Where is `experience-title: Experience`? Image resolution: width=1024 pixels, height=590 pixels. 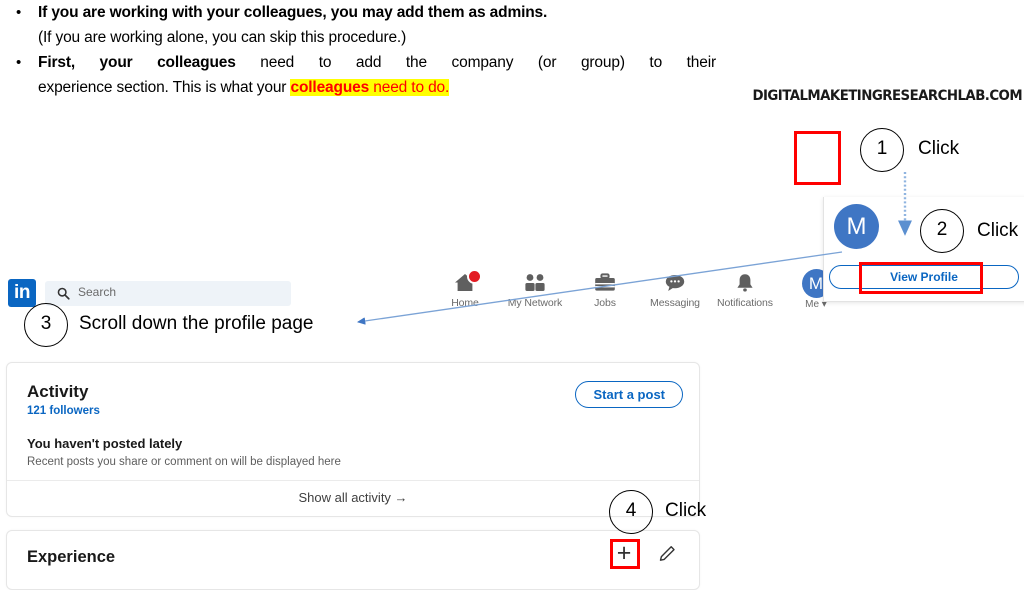 experience-title: Experience is located at coordinates (71, 557).